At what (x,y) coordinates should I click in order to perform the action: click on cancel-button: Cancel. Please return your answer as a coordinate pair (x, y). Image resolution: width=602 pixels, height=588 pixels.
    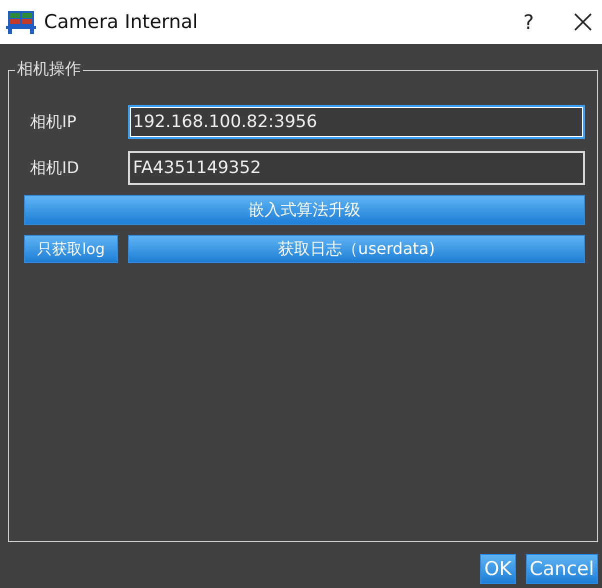
    Looking at the image, I should click on (562, 569).